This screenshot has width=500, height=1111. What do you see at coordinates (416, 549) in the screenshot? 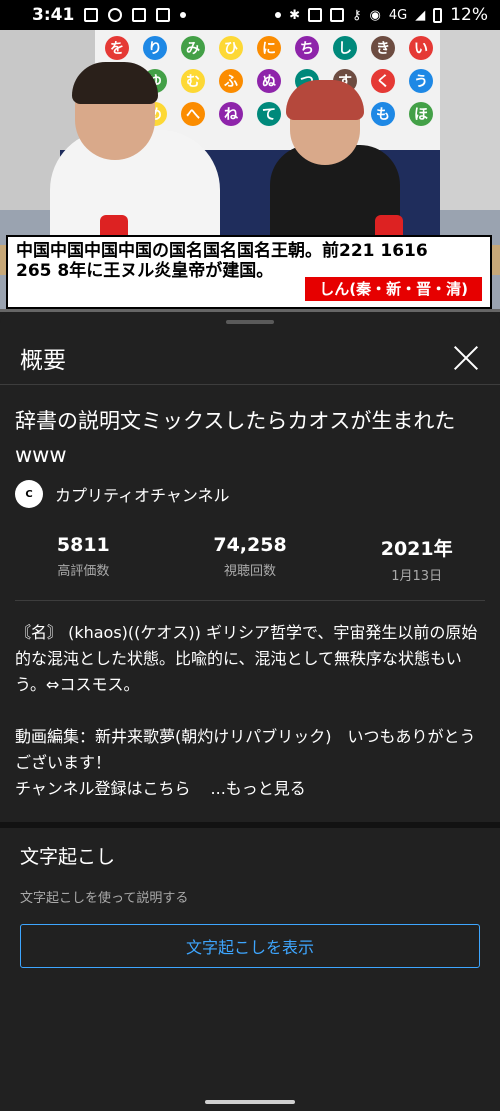
I see `stat-value: 2021年` at bounding box center [416, 549].